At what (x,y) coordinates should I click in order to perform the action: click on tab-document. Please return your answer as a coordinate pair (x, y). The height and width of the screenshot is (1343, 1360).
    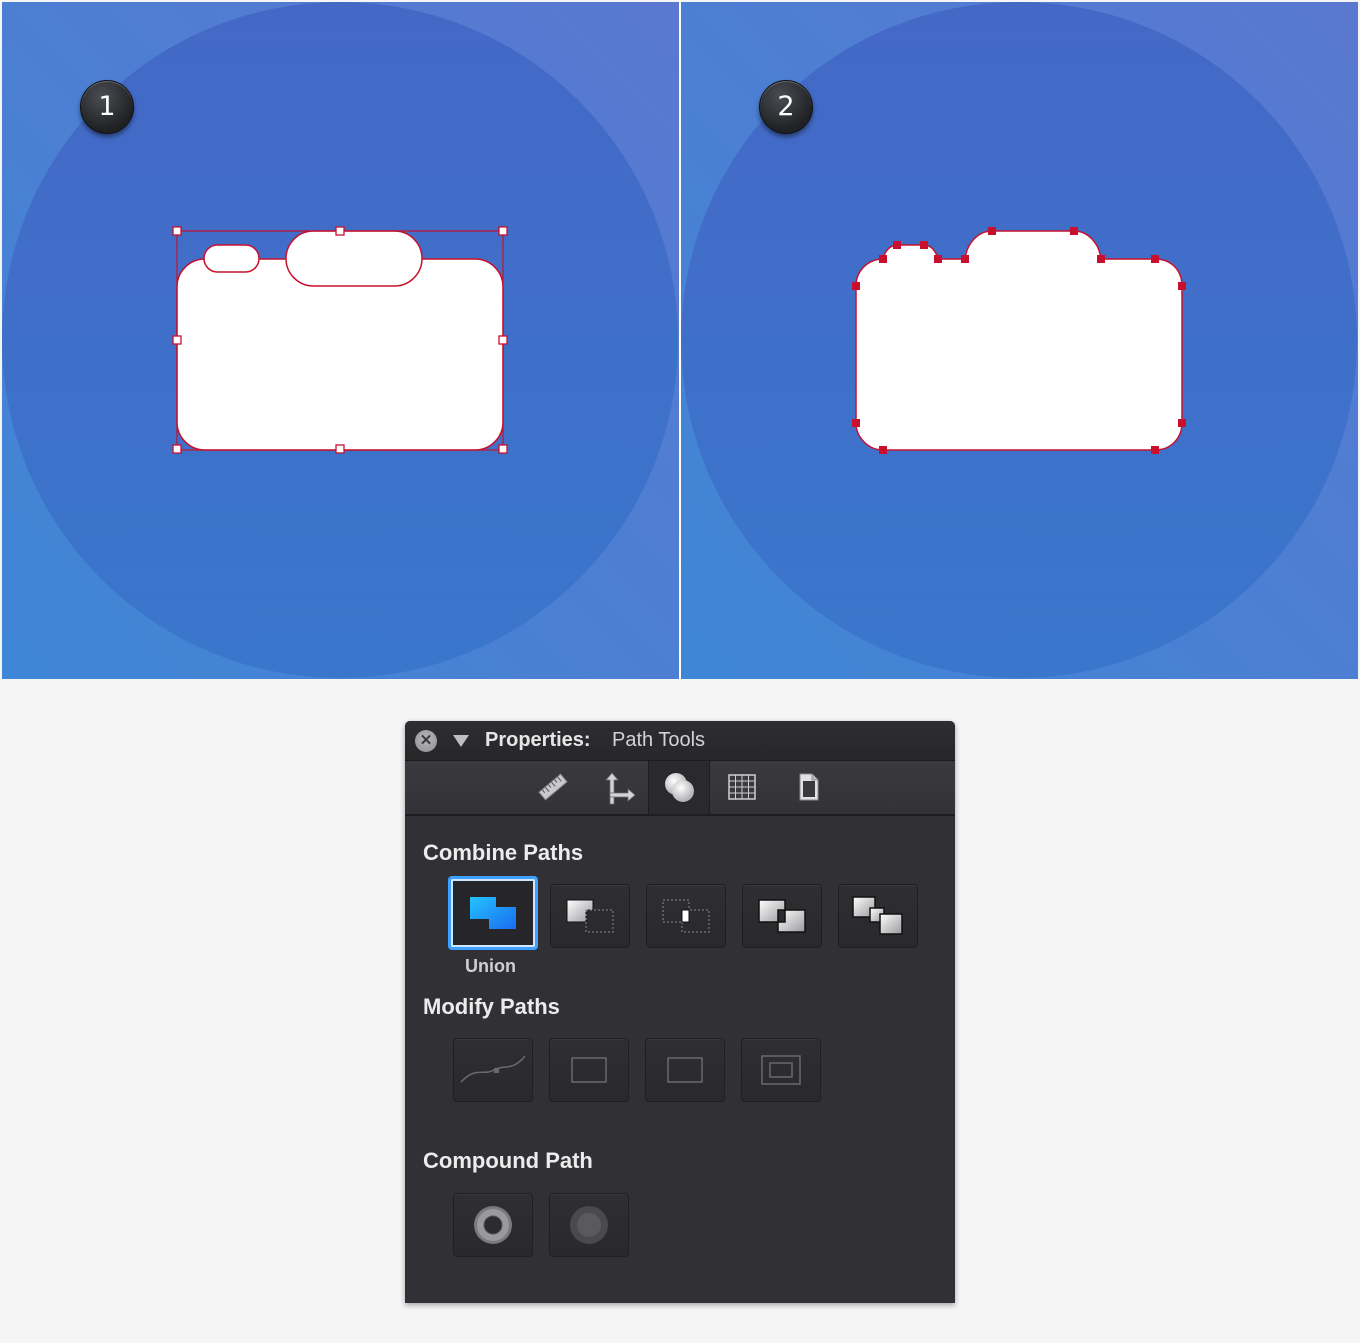
    Looking at the image, I should click on (808, 787).